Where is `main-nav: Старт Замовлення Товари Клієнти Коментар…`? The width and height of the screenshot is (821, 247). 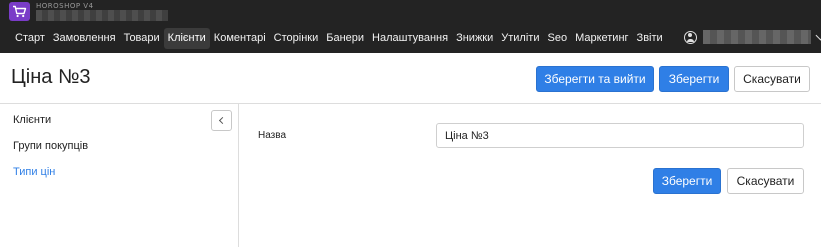 main-nav: Старт Замовлення Товари Клієнти Коментар… is located at coordinates (339, 38).